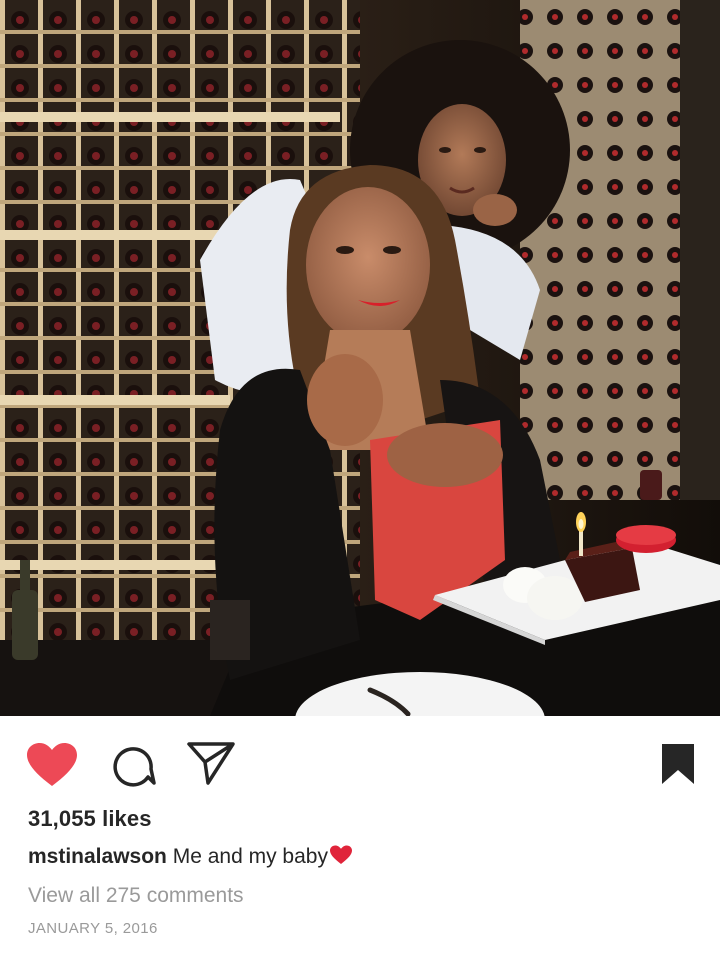 Image resolution: width=720 pixels, height=954 pixels. Describe the element at coordinates (136, 896) in the screenshot. I see `view-all-comments-link: View all 275 comments` at that location.